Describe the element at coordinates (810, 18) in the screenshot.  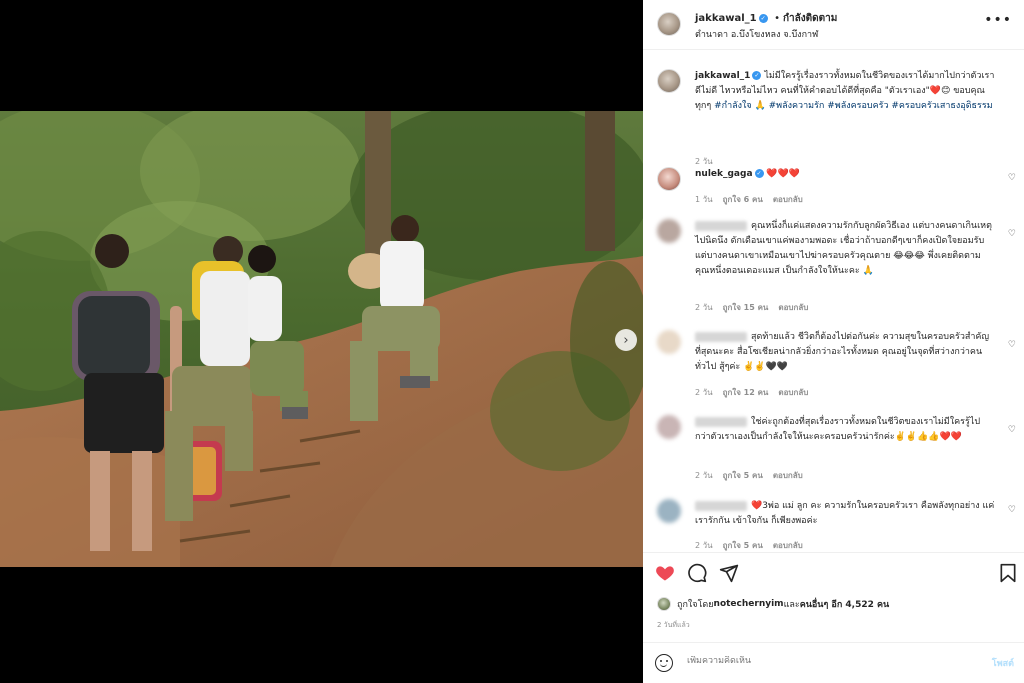
I see `following-button: กำลังติดตาม` at that location.